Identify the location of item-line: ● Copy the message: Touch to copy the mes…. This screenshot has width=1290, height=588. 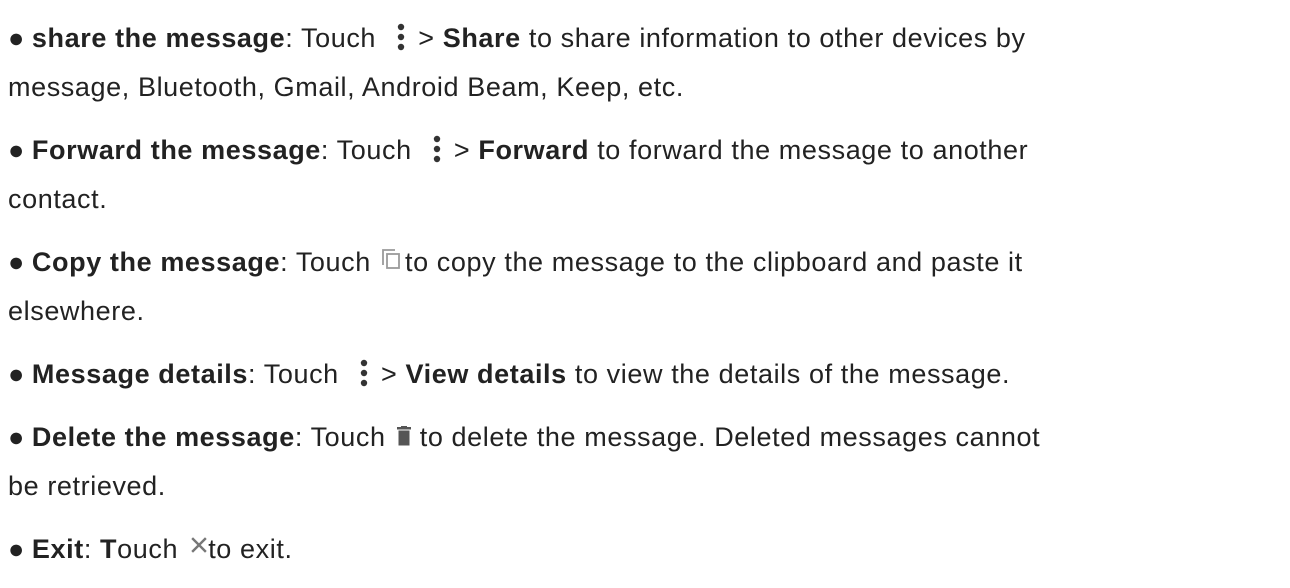
(643, 262).